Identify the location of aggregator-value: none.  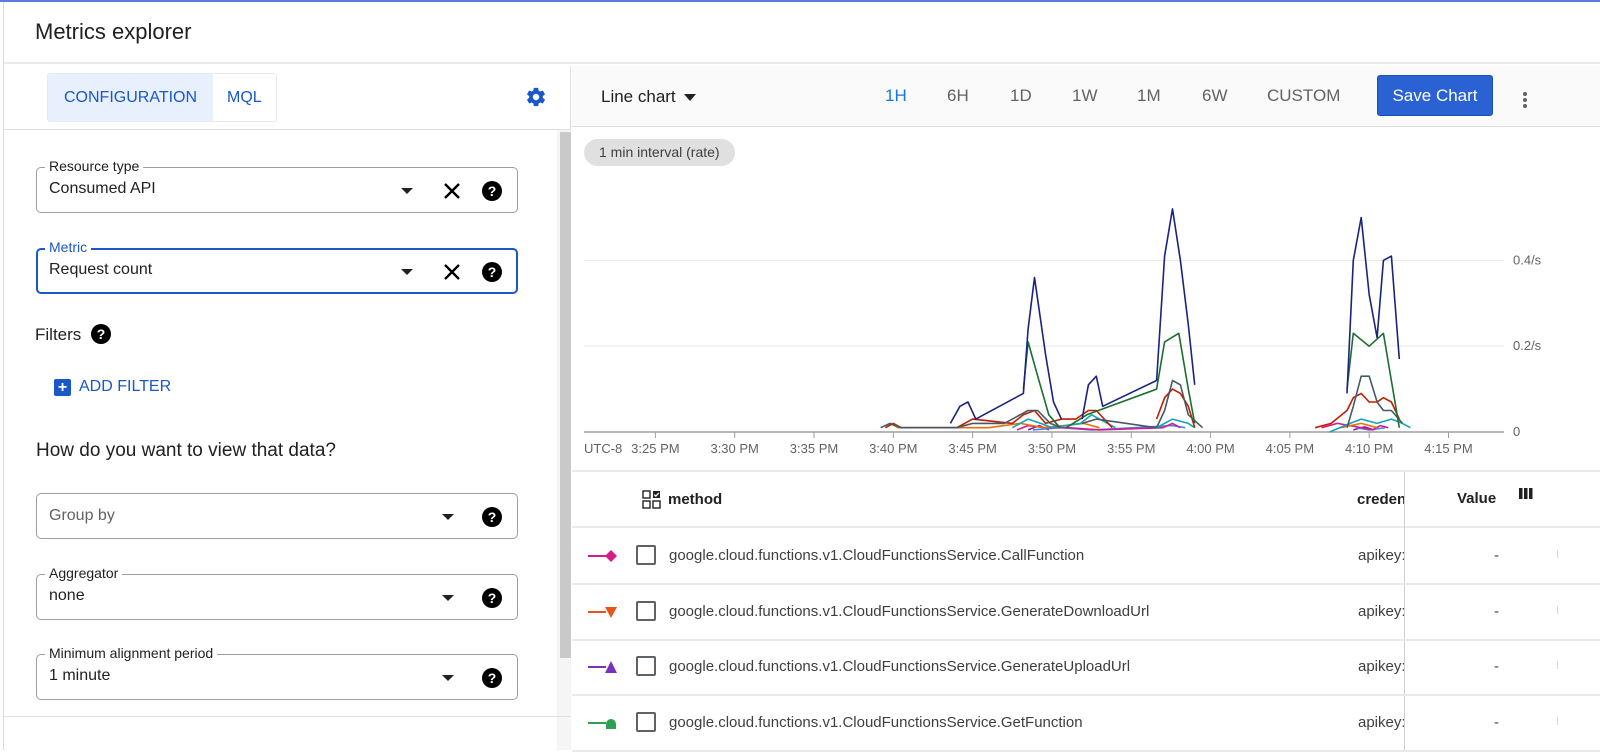
(67, 595).